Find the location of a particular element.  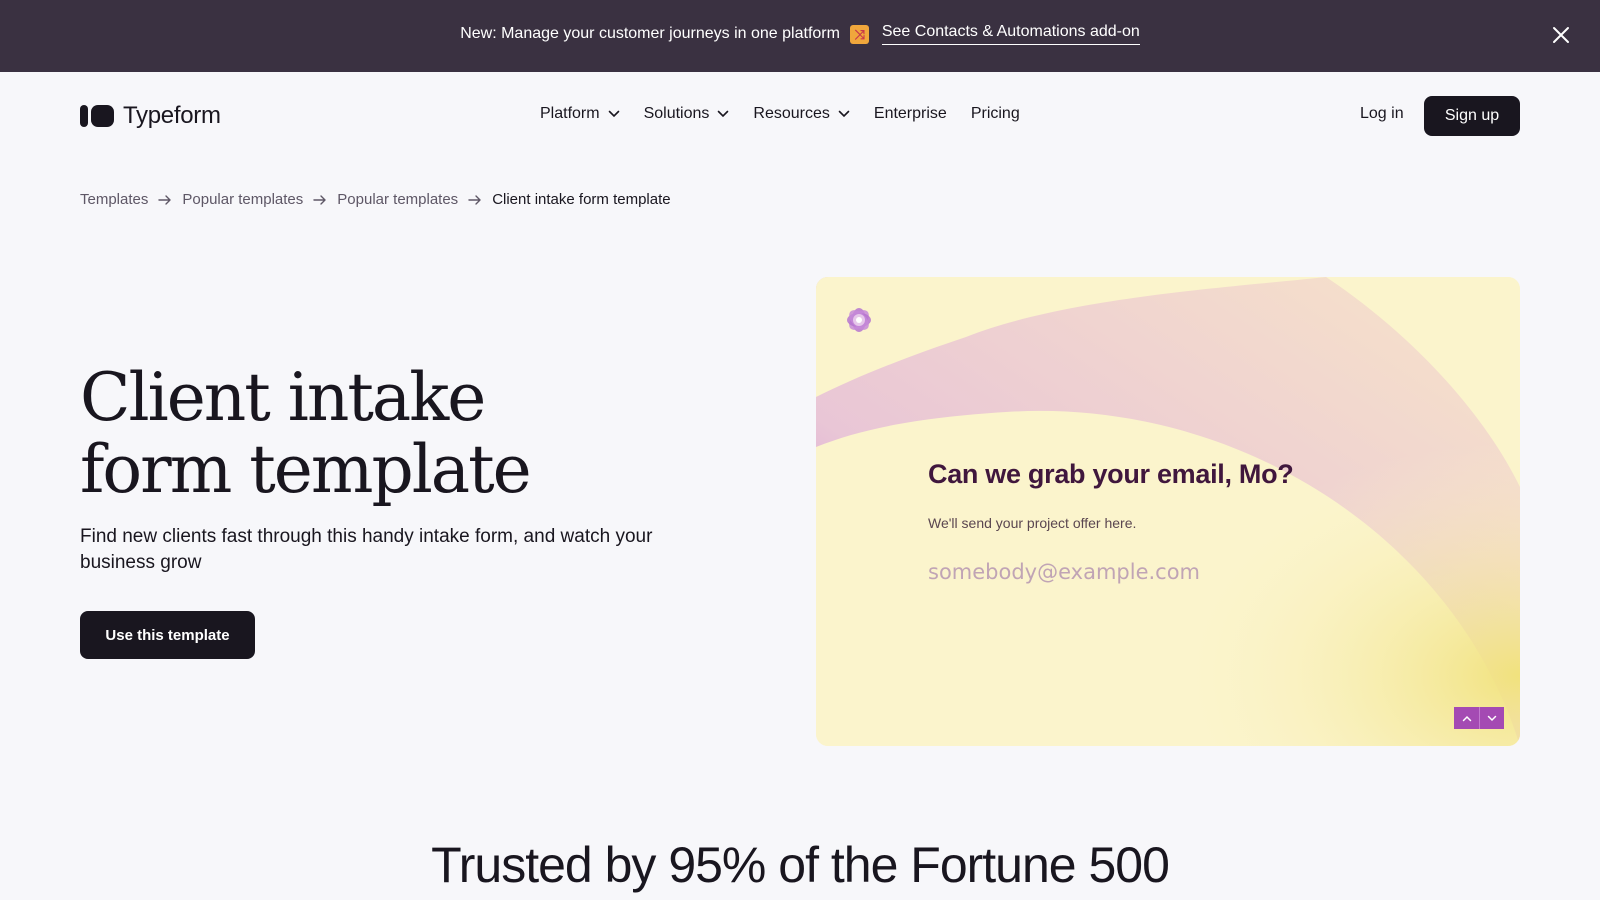

nav-item-enterprise: Enterprise is located at coordinates (910, 114).